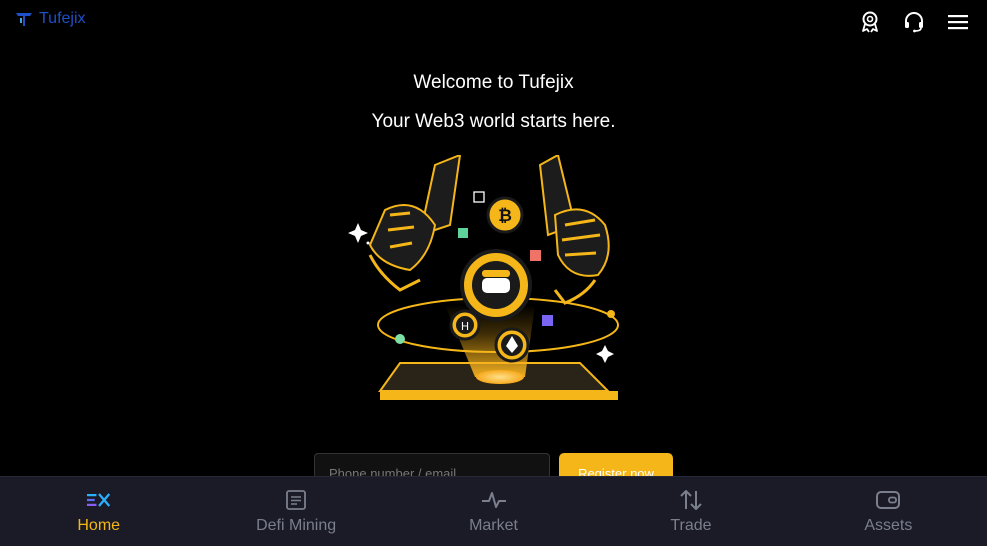  I want to click on brand-name: Tufejix, so click(62, 18).